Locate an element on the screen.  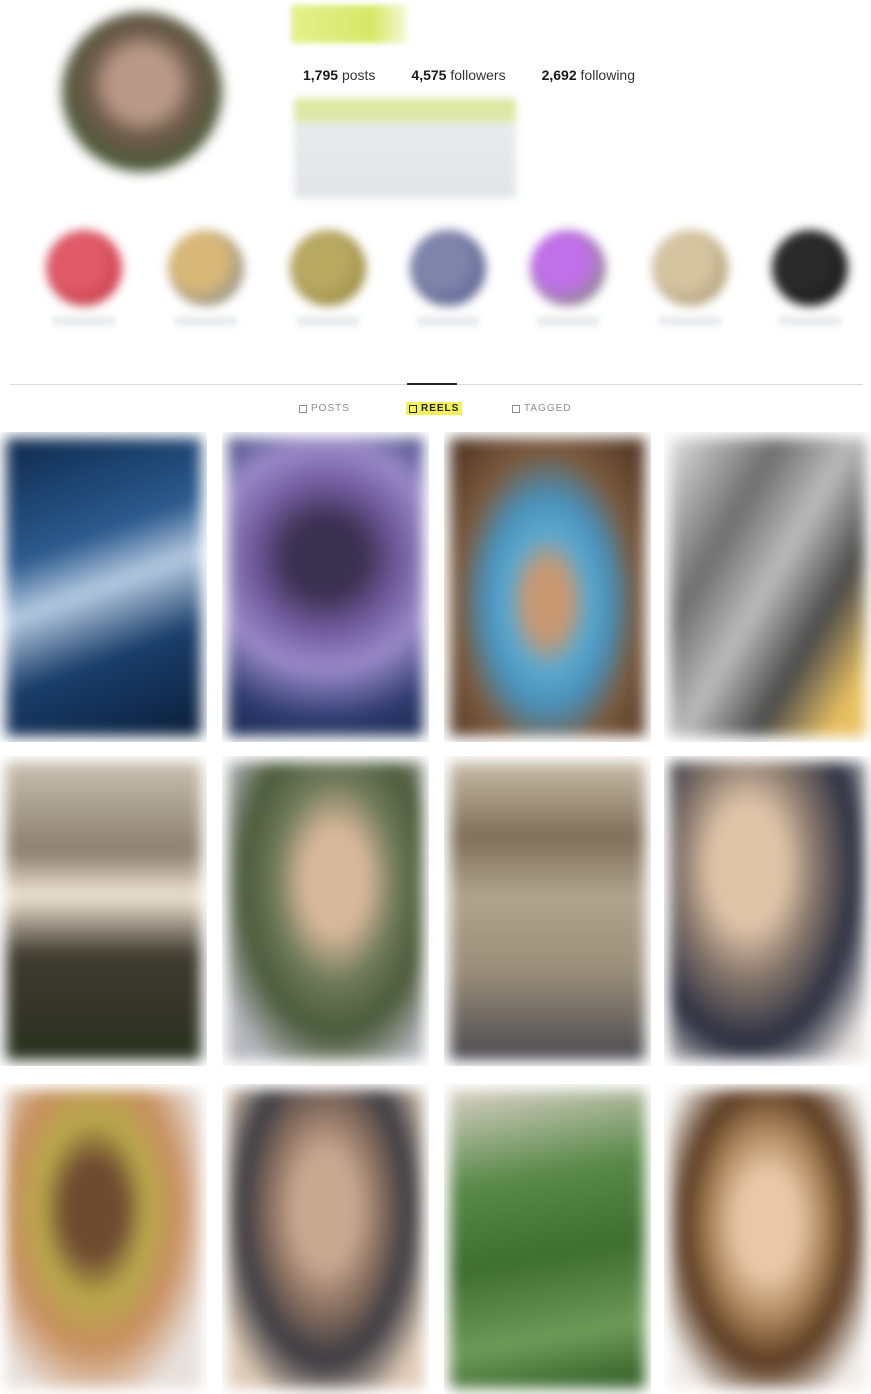
story-highlights is located at coordinates (450, 284).